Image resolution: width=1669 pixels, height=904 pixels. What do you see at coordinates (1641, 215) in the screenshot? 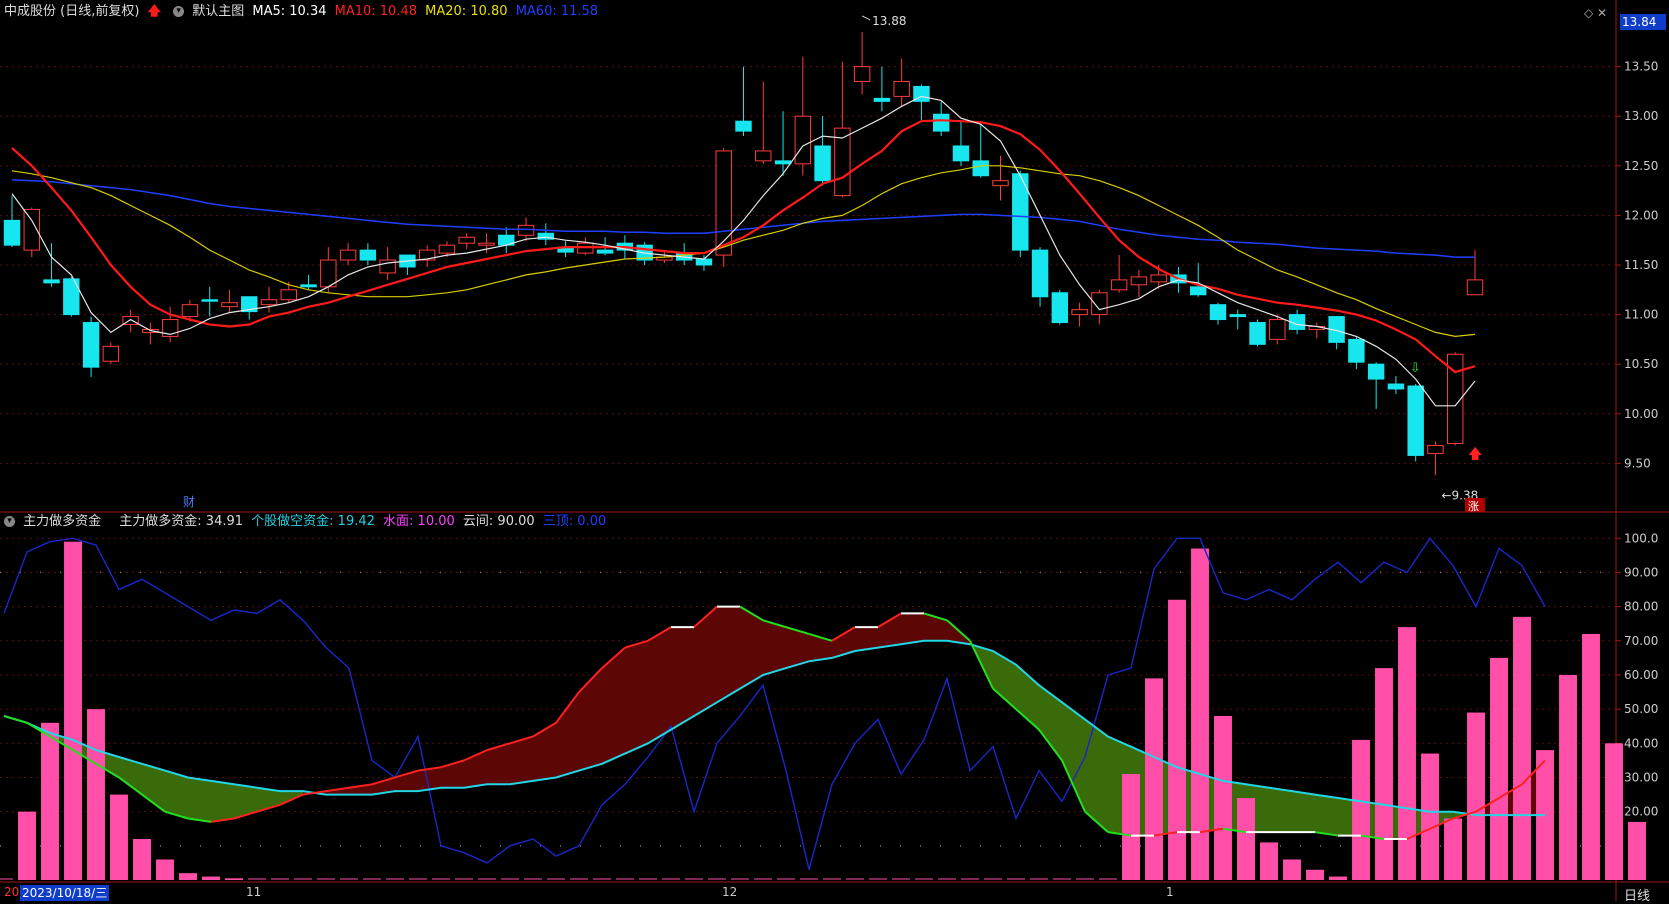
I see `price-axis-label: 12.00` at bounding box center [1641, 215].